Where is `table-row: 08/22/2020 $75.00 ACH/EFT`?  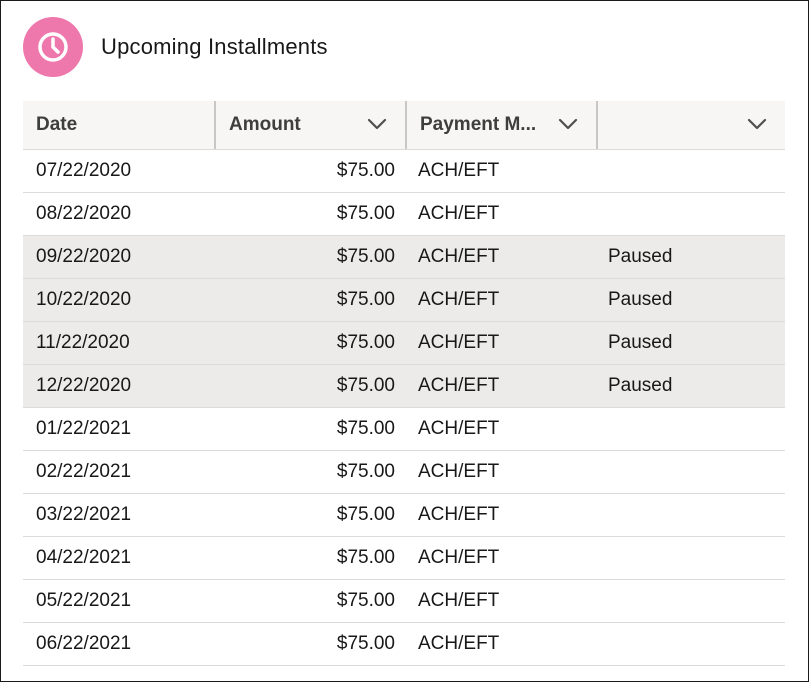
table-row: 08/22/2020 $75.00 ACH/EFT is located at coordinates (404, 214).